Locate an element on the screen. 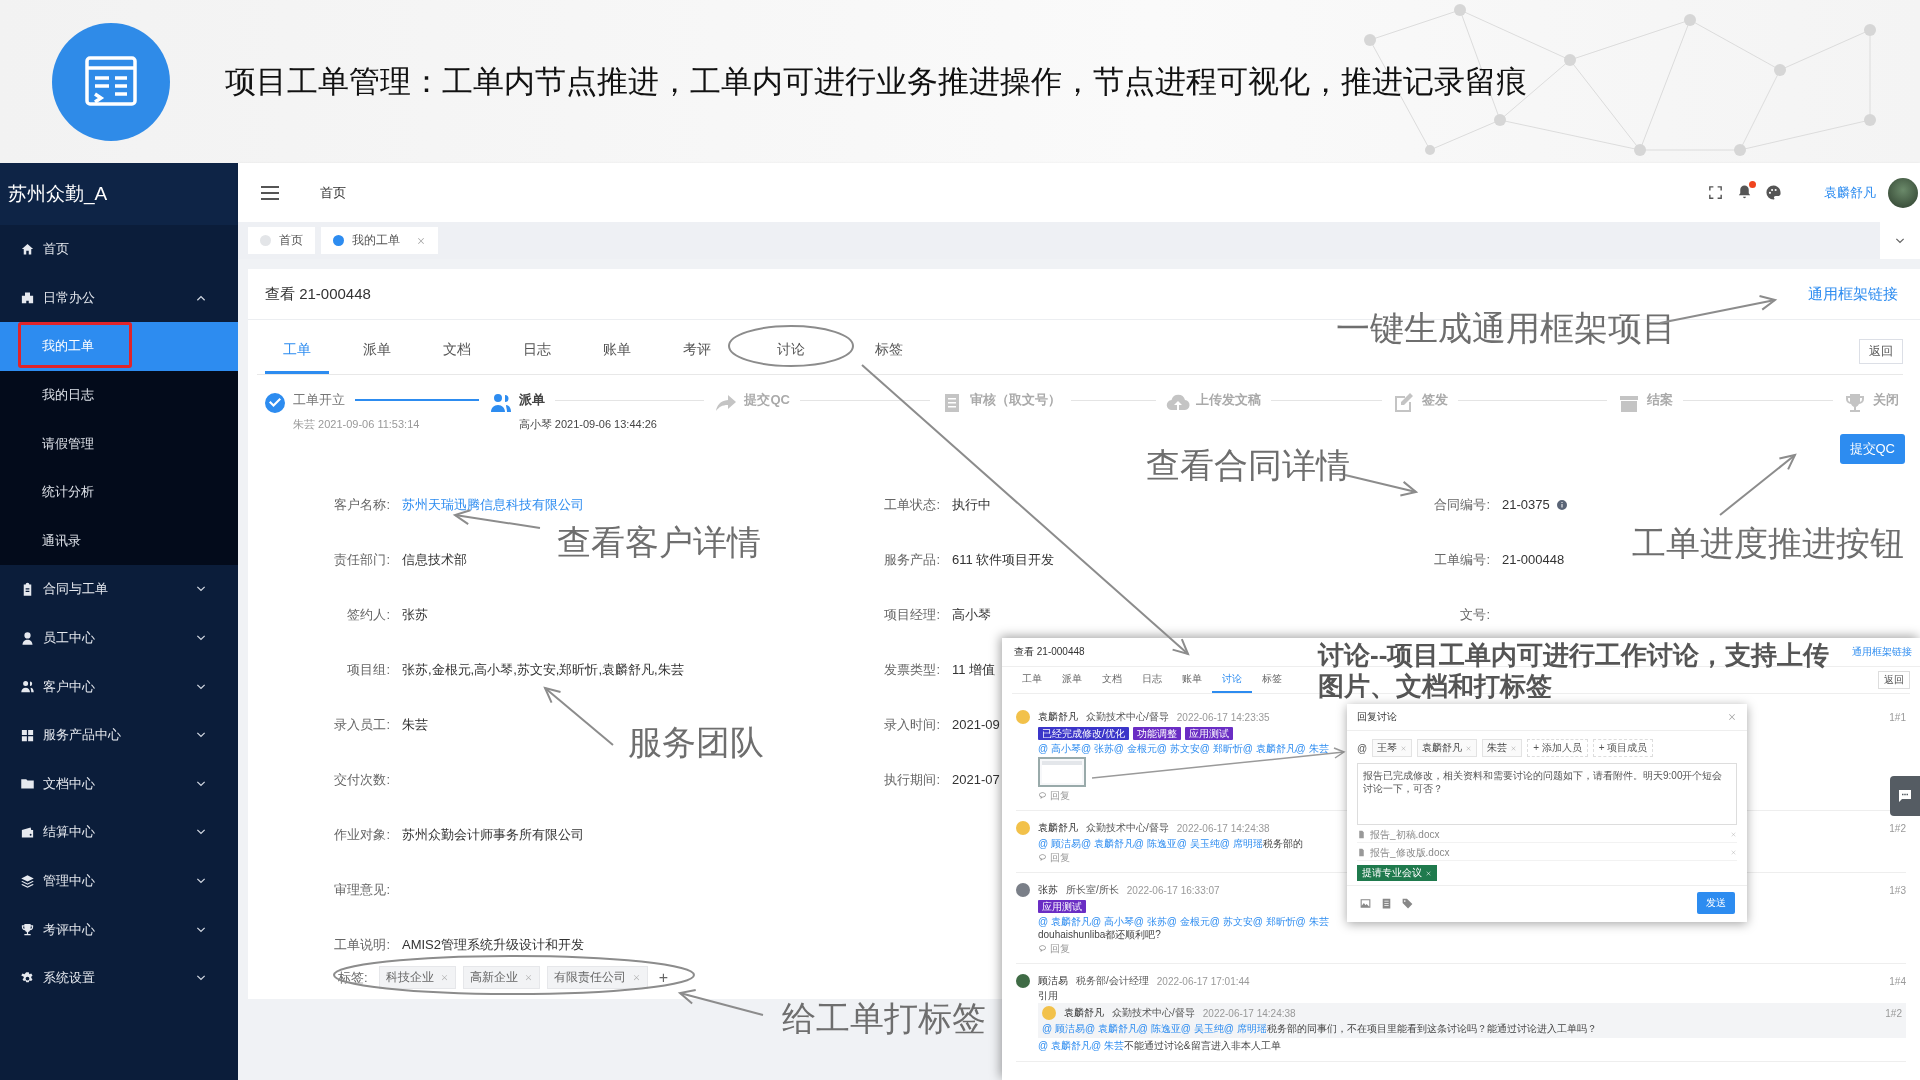  sidebar-item: 首页 is located at coordinates (119, 249).